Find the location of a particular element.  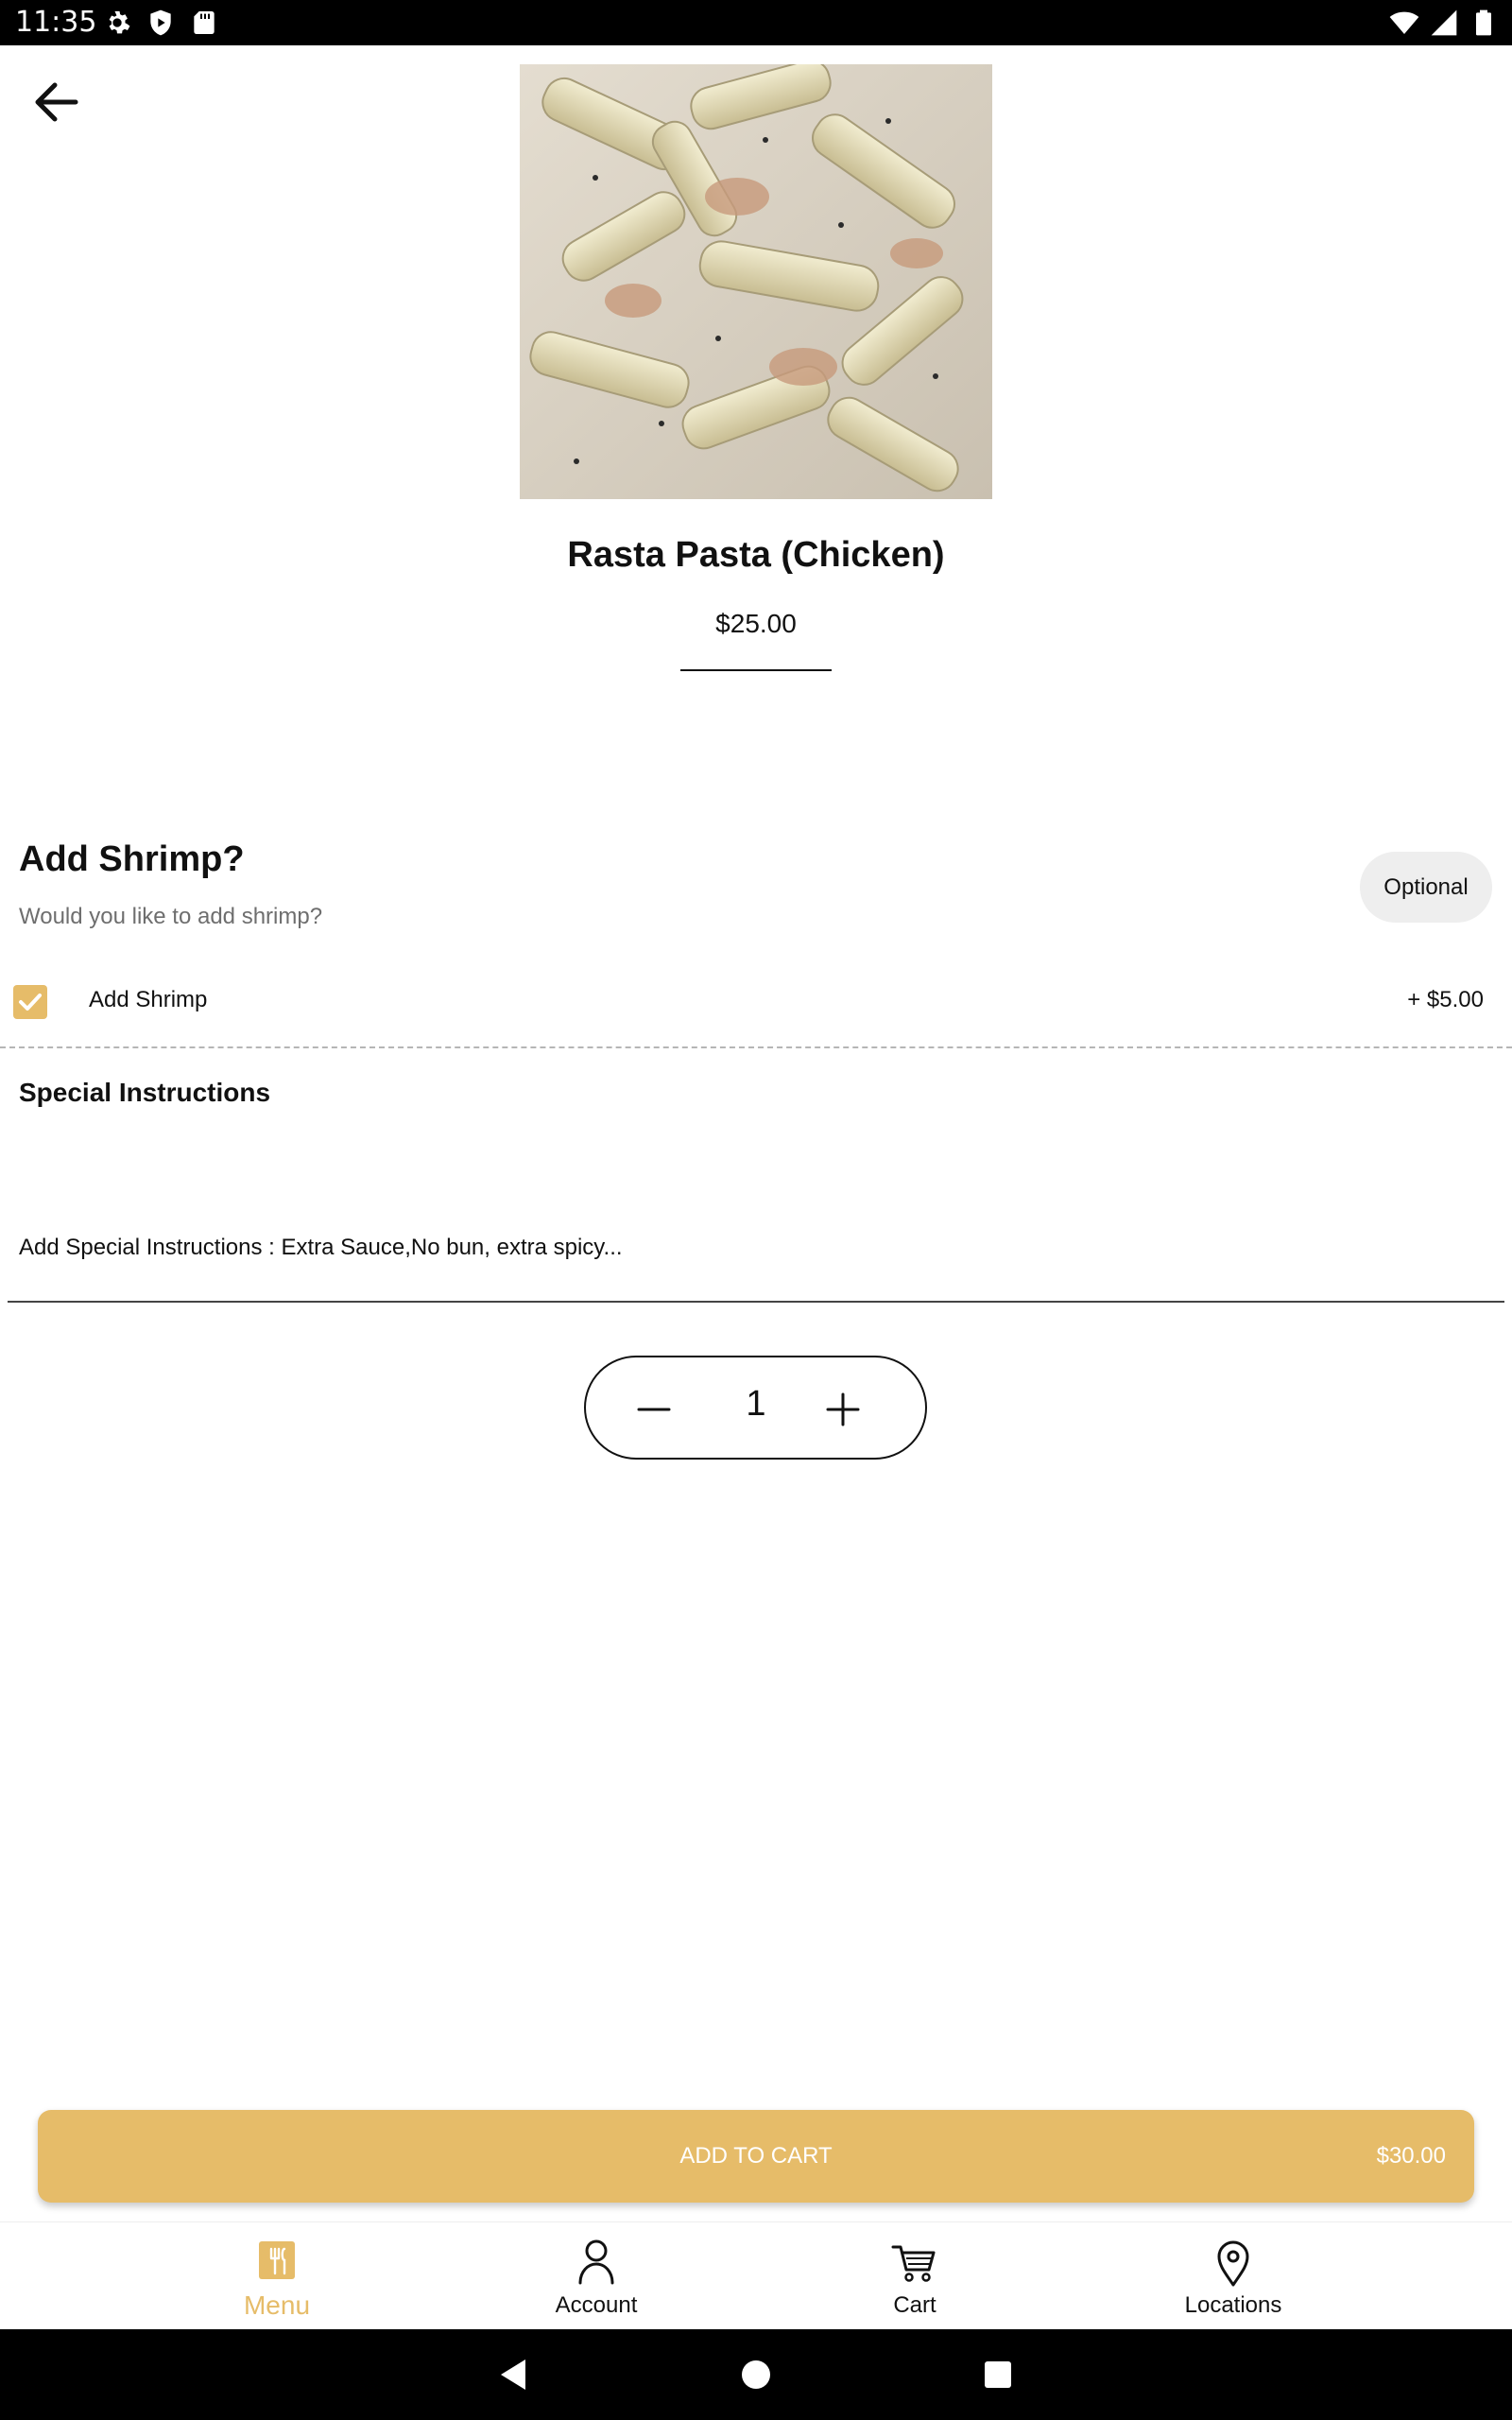

decrease-quantity-button is located at coordinates (654, 1409).